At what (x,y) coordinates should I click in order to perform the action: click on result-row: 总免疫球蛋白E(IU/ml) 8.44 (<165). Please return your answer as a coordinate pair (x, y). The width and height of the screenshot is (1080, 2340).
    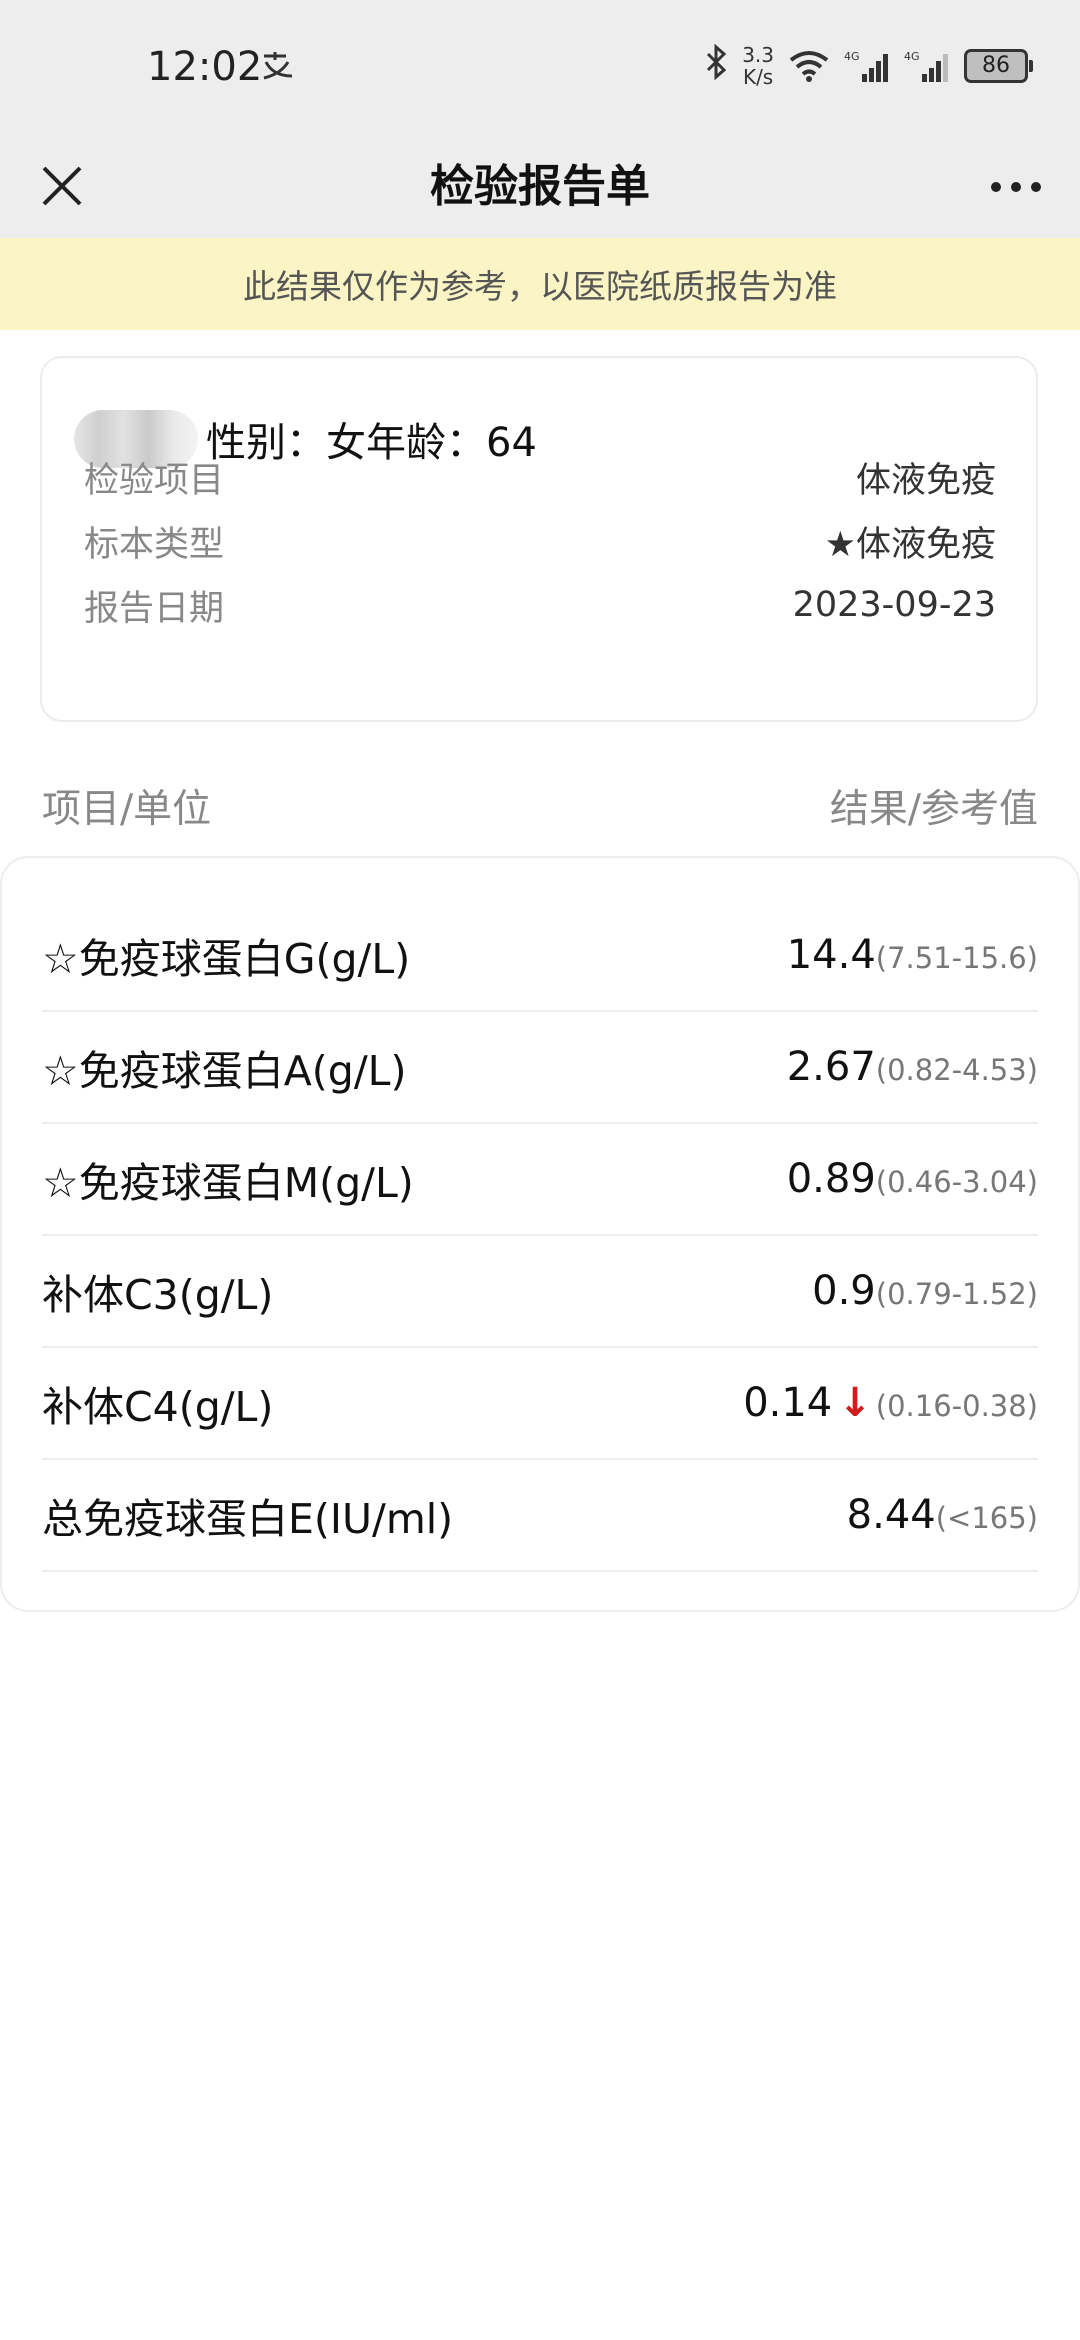
    Looking at the image, I should click on (540, 1516).